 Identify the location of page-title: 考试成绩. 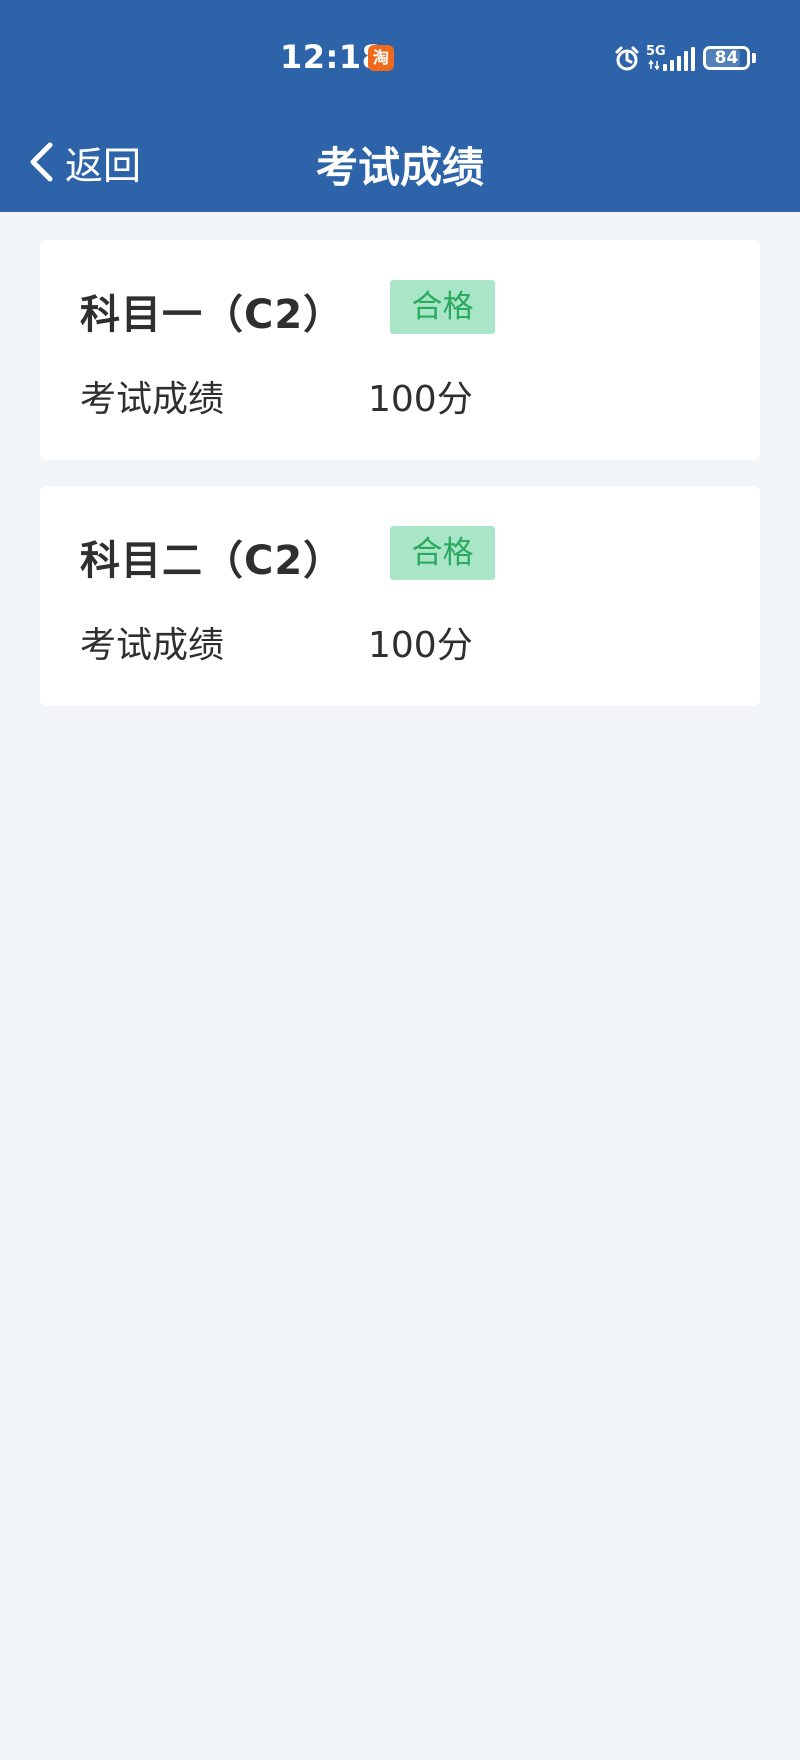
(399, 167).